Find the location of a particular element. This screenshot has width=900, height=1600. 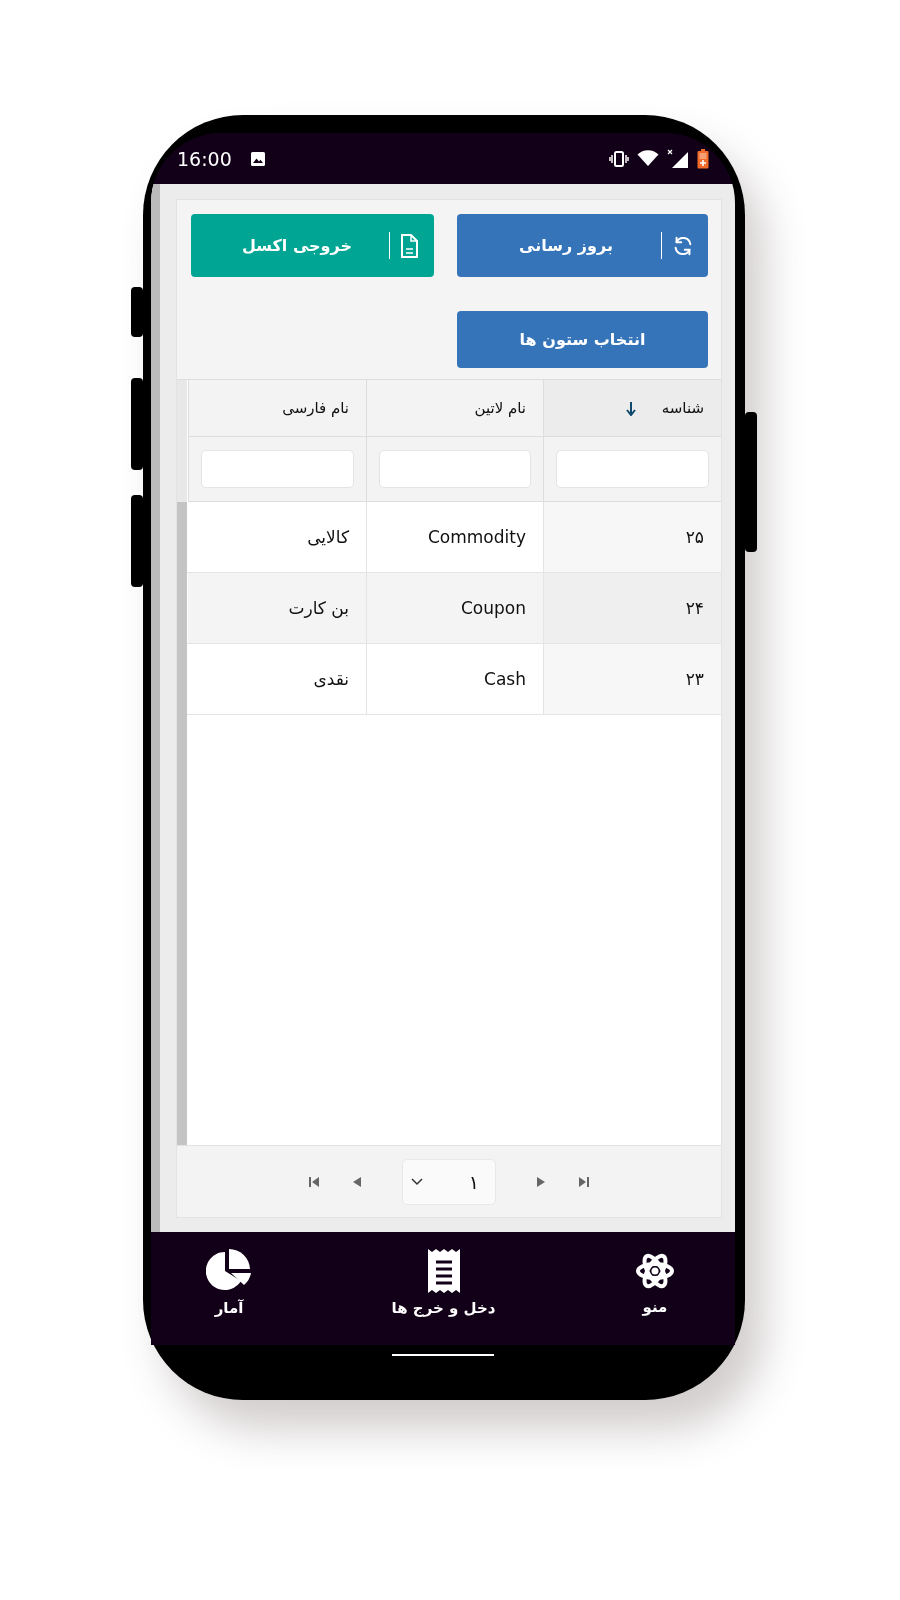

column-header: نام لاتین is located at coordinates (454, 408).